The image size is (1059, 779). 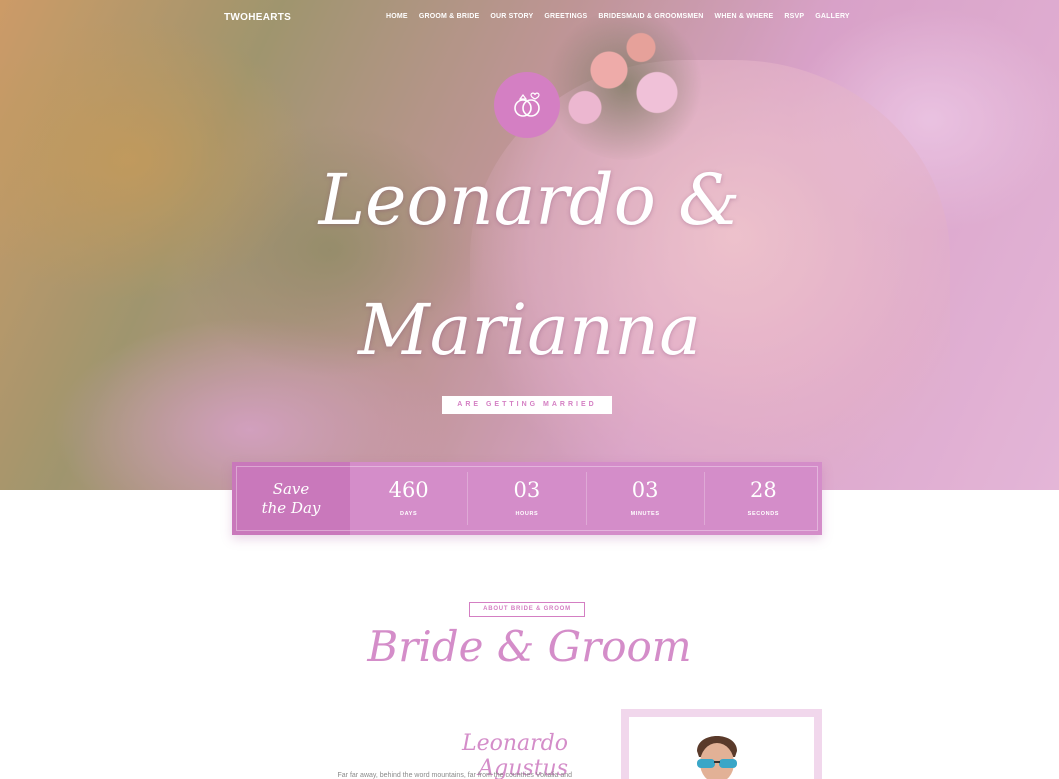 I want to click on countdown-minutes: 03 MINUTES, so click(x=645, y=498).